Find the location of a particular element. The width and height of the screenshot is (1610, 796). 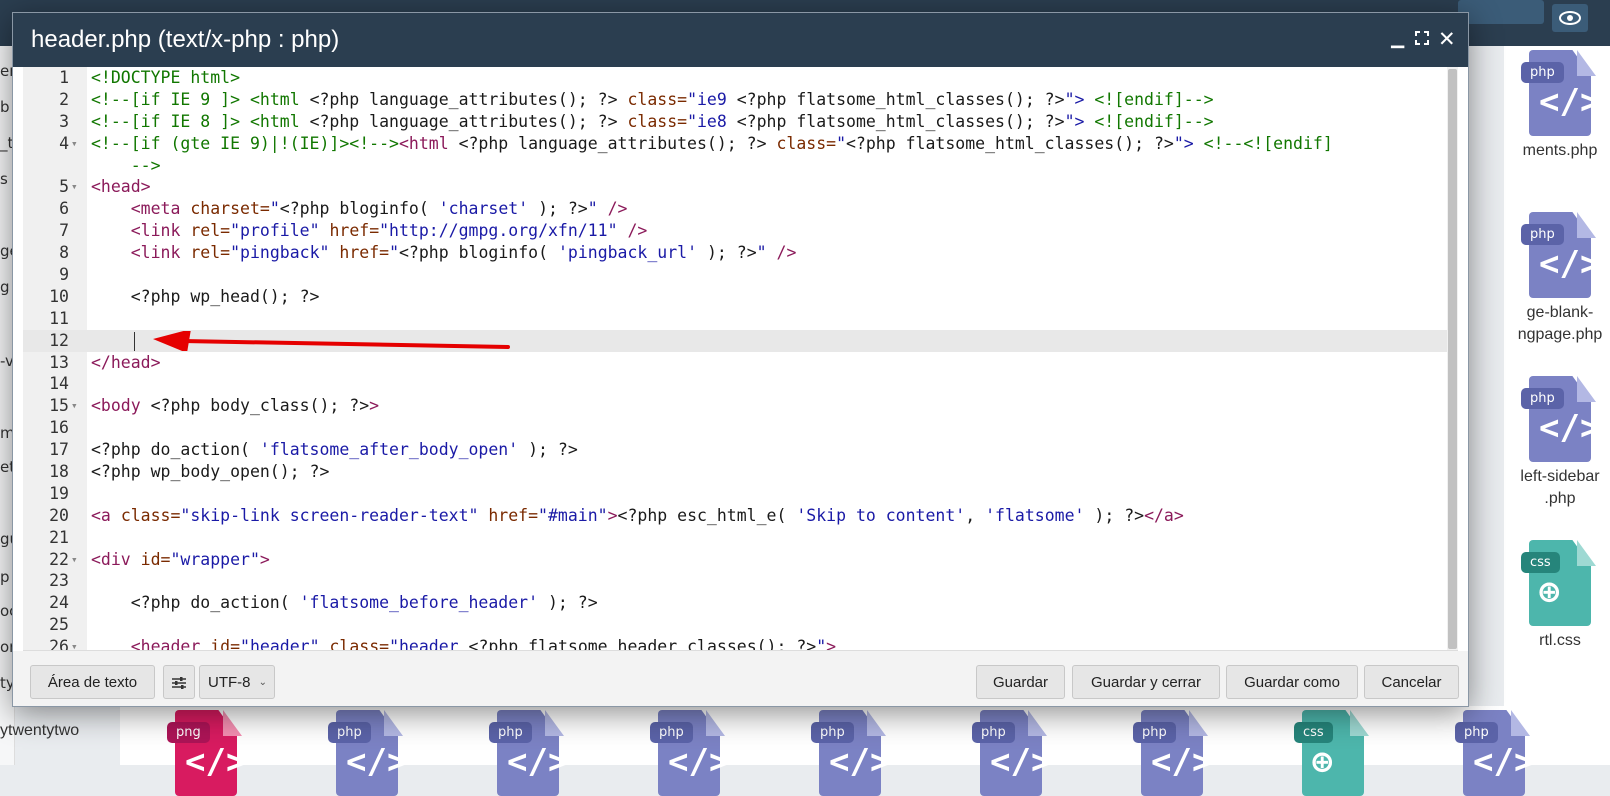

maximize-icon is located at coordinates (1422, 40).